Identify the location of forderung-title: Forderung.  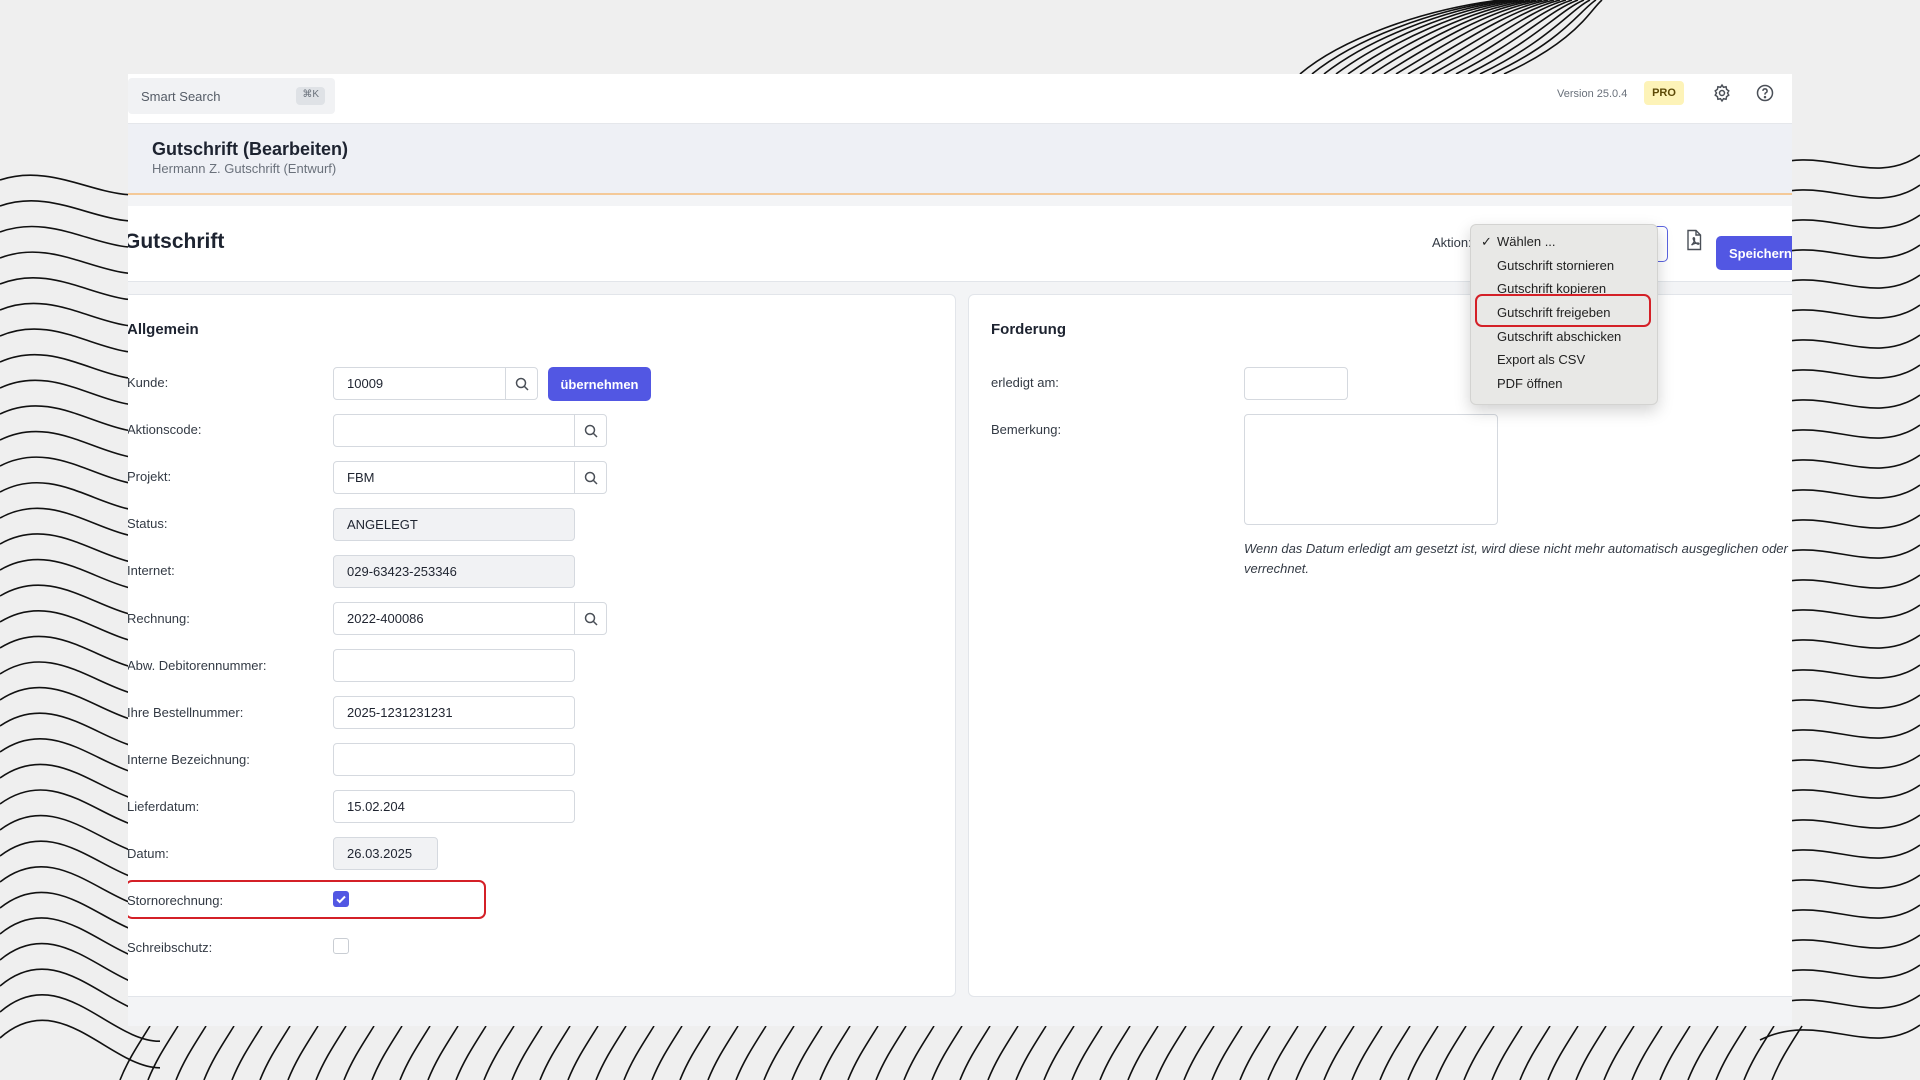
(1028, 329).